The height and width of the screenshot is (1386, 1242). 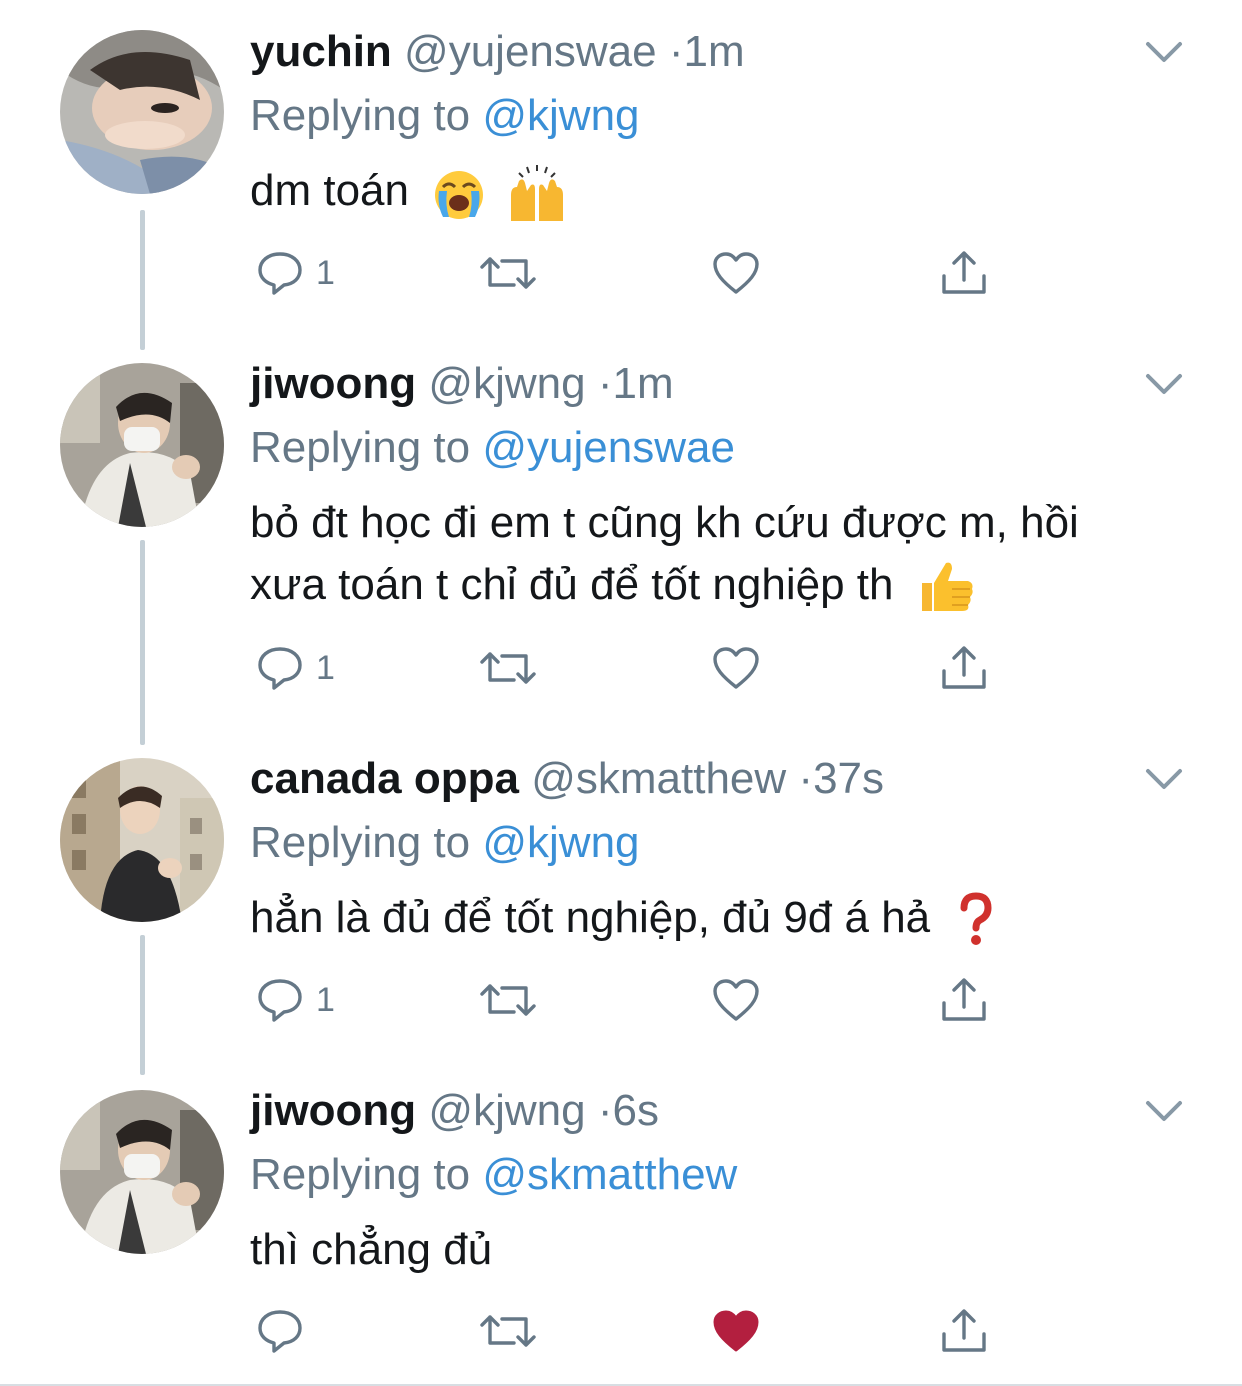 What do you see at coordinates (371, 1249) in the screenshot?
I see `tweet-text-content: thì chẳng đủ` at bounding box center [371, 1249].